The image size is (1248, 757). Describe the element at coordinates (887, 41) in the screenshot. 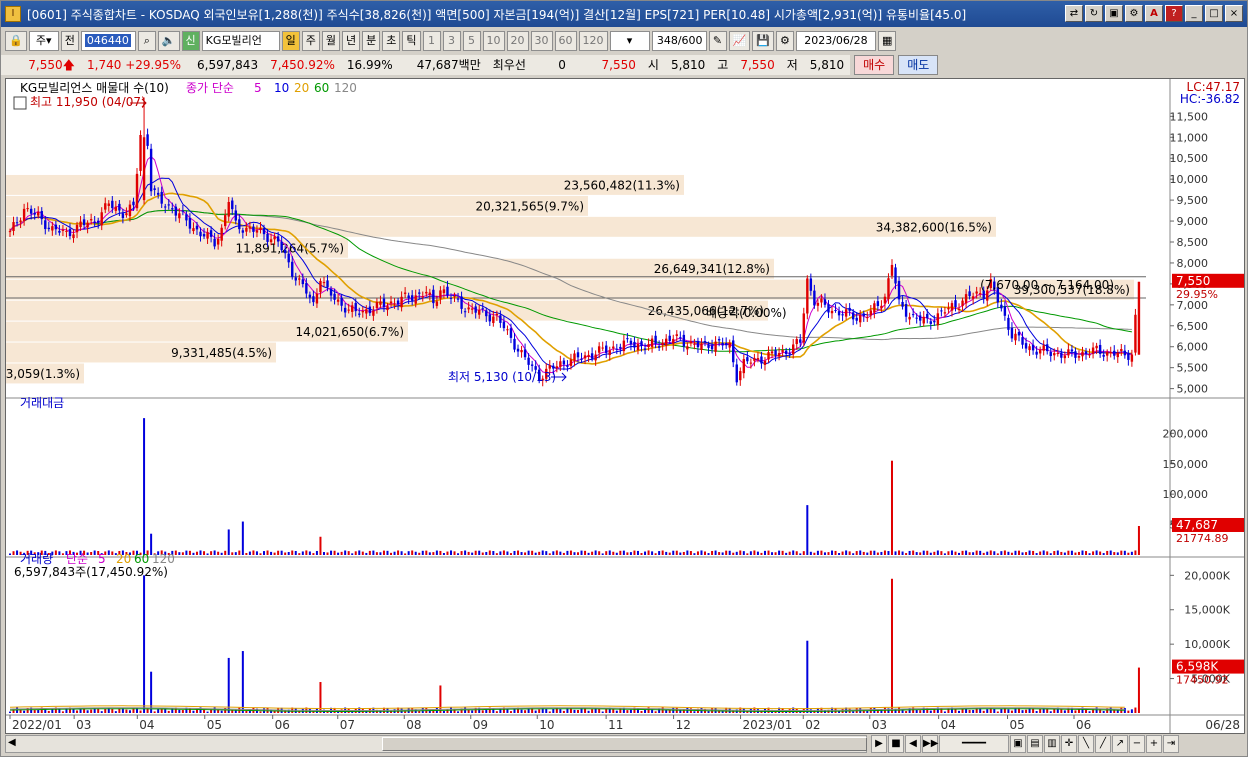

I see `calendar-icon: ▦` at that location.